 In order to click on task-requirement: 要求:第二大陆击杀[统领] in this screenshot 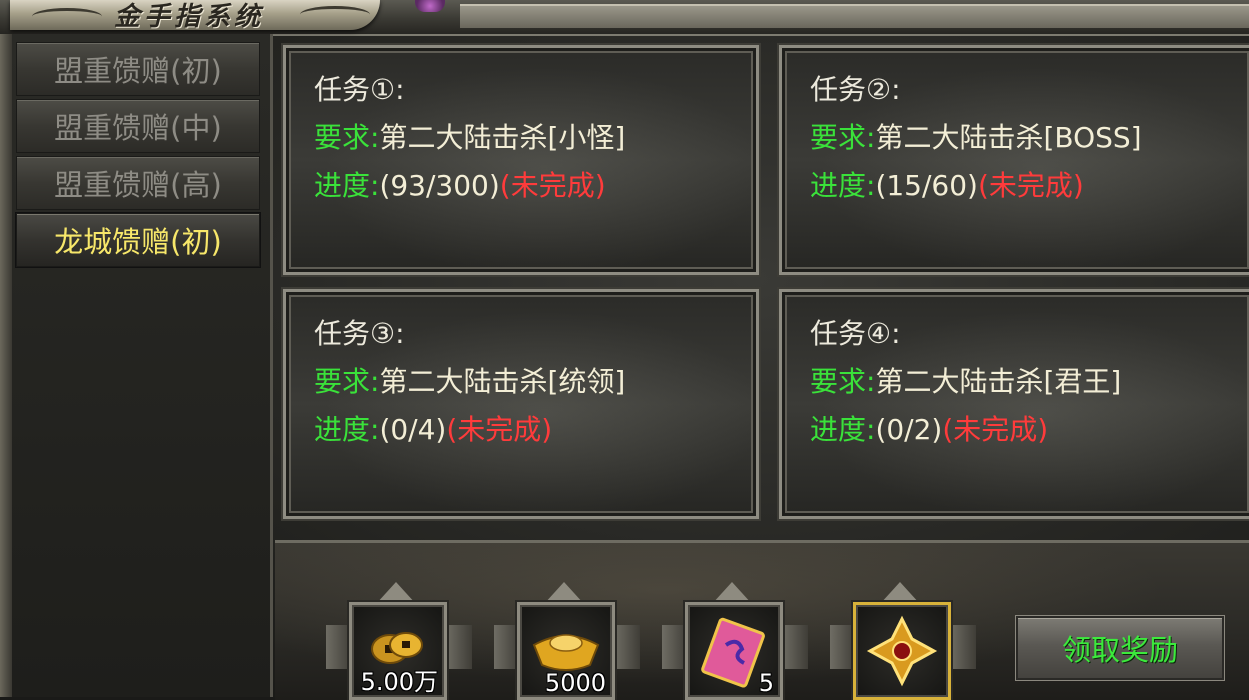, I will do `click(469, 382)`.